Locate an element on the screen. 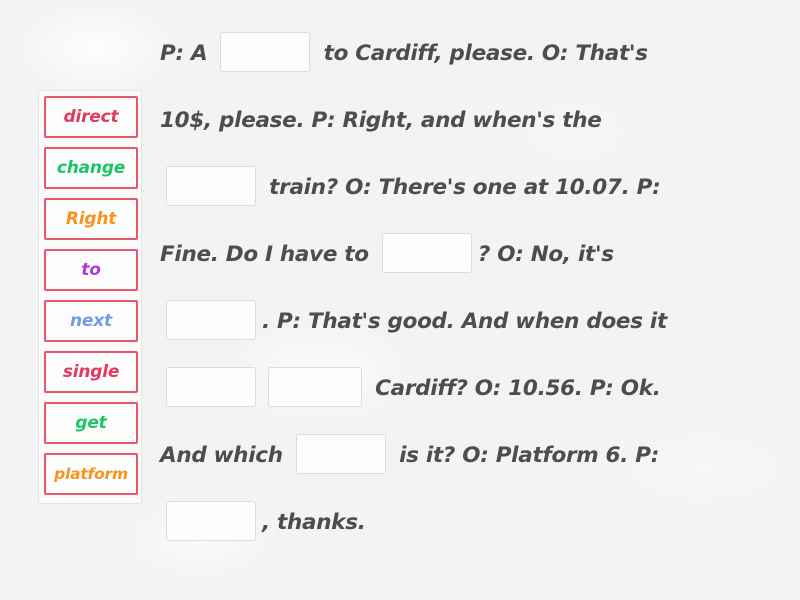 The height and width of the screenshot is (600, 800). sentence-line: 10$, please. P: Right, and when's the is located at coordinates (470, 120).